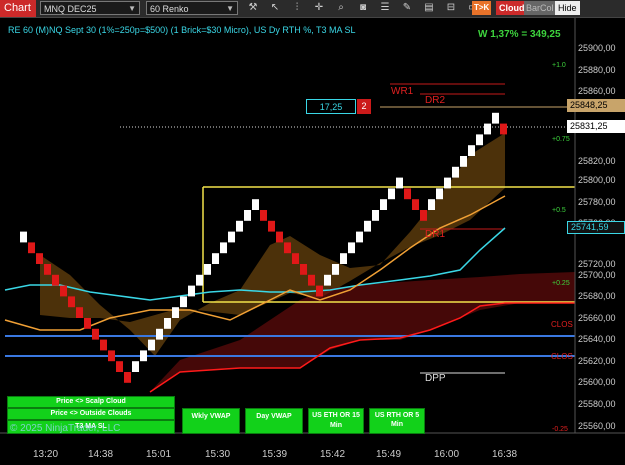  What do you see at coordinates (561, 283) in the screenshot?
I see `percent-label: +0.25` at bounding box center [561, 283].